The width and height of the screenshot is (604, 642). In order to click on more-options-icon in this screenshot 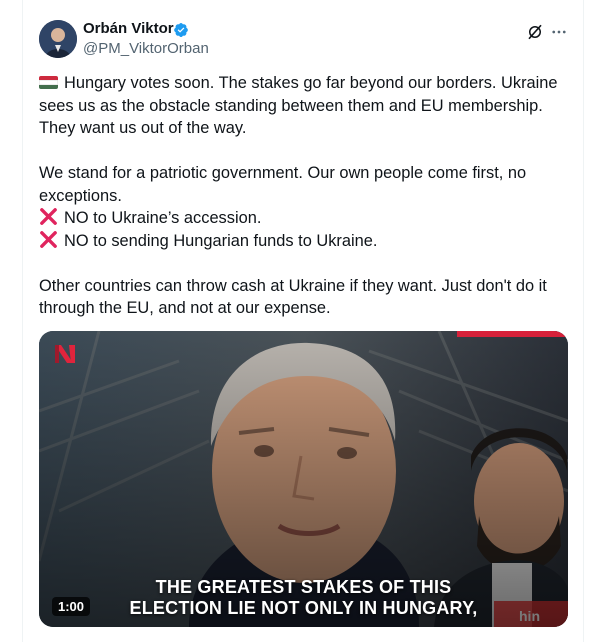, I will do `click(559, 32)`.